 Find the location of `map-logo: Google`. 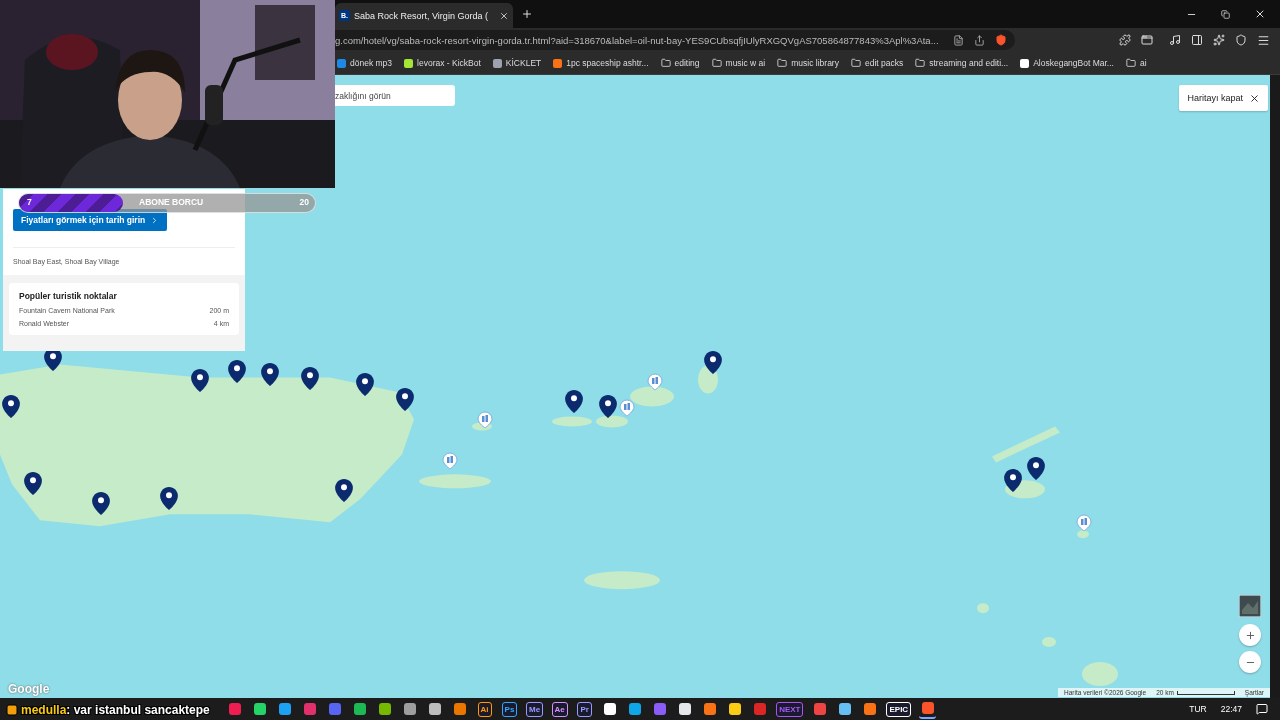

map-logo: Google is located at coordinates (29, 689).